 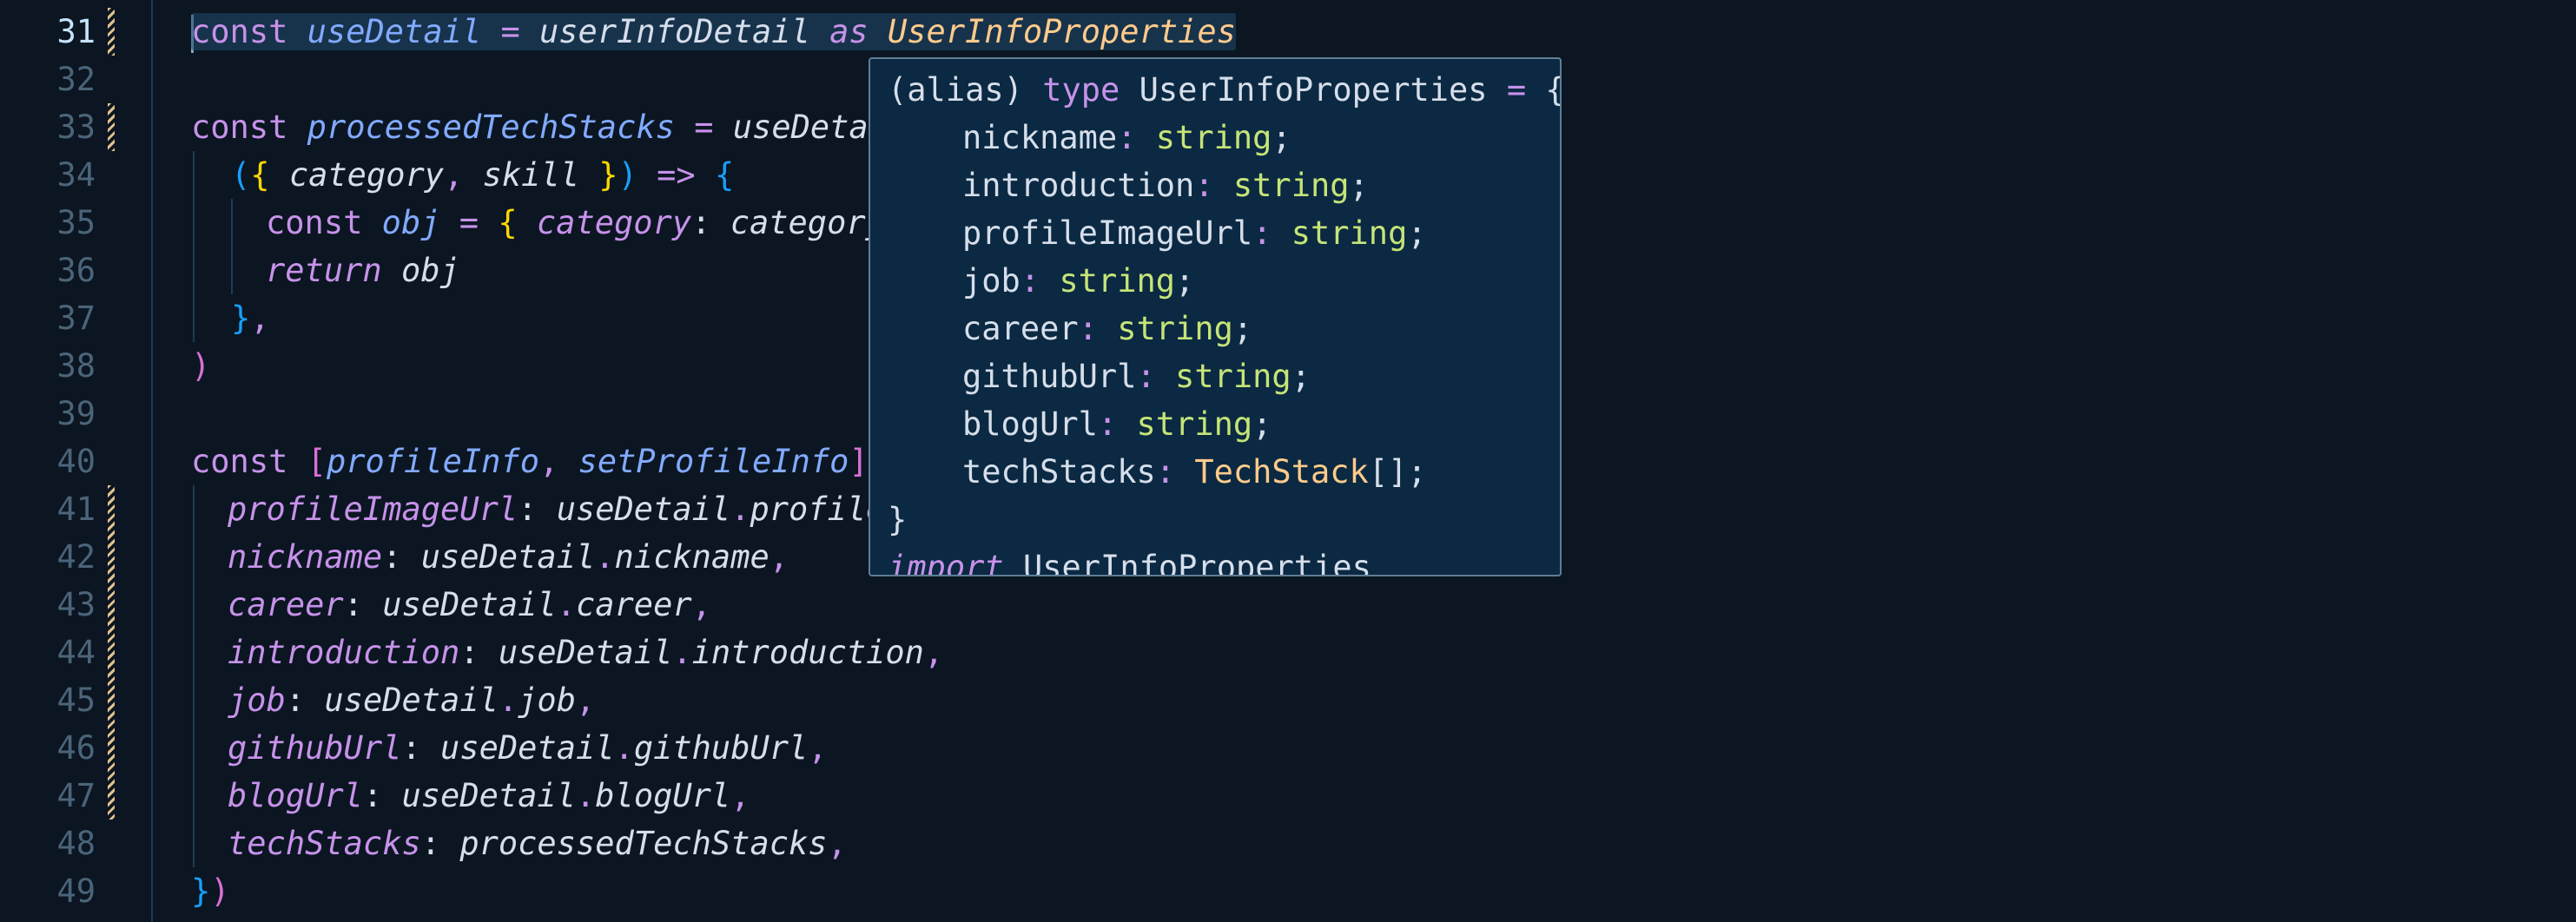 I want to click on property-key: profileImageUrl, so click(x=373, y=509).